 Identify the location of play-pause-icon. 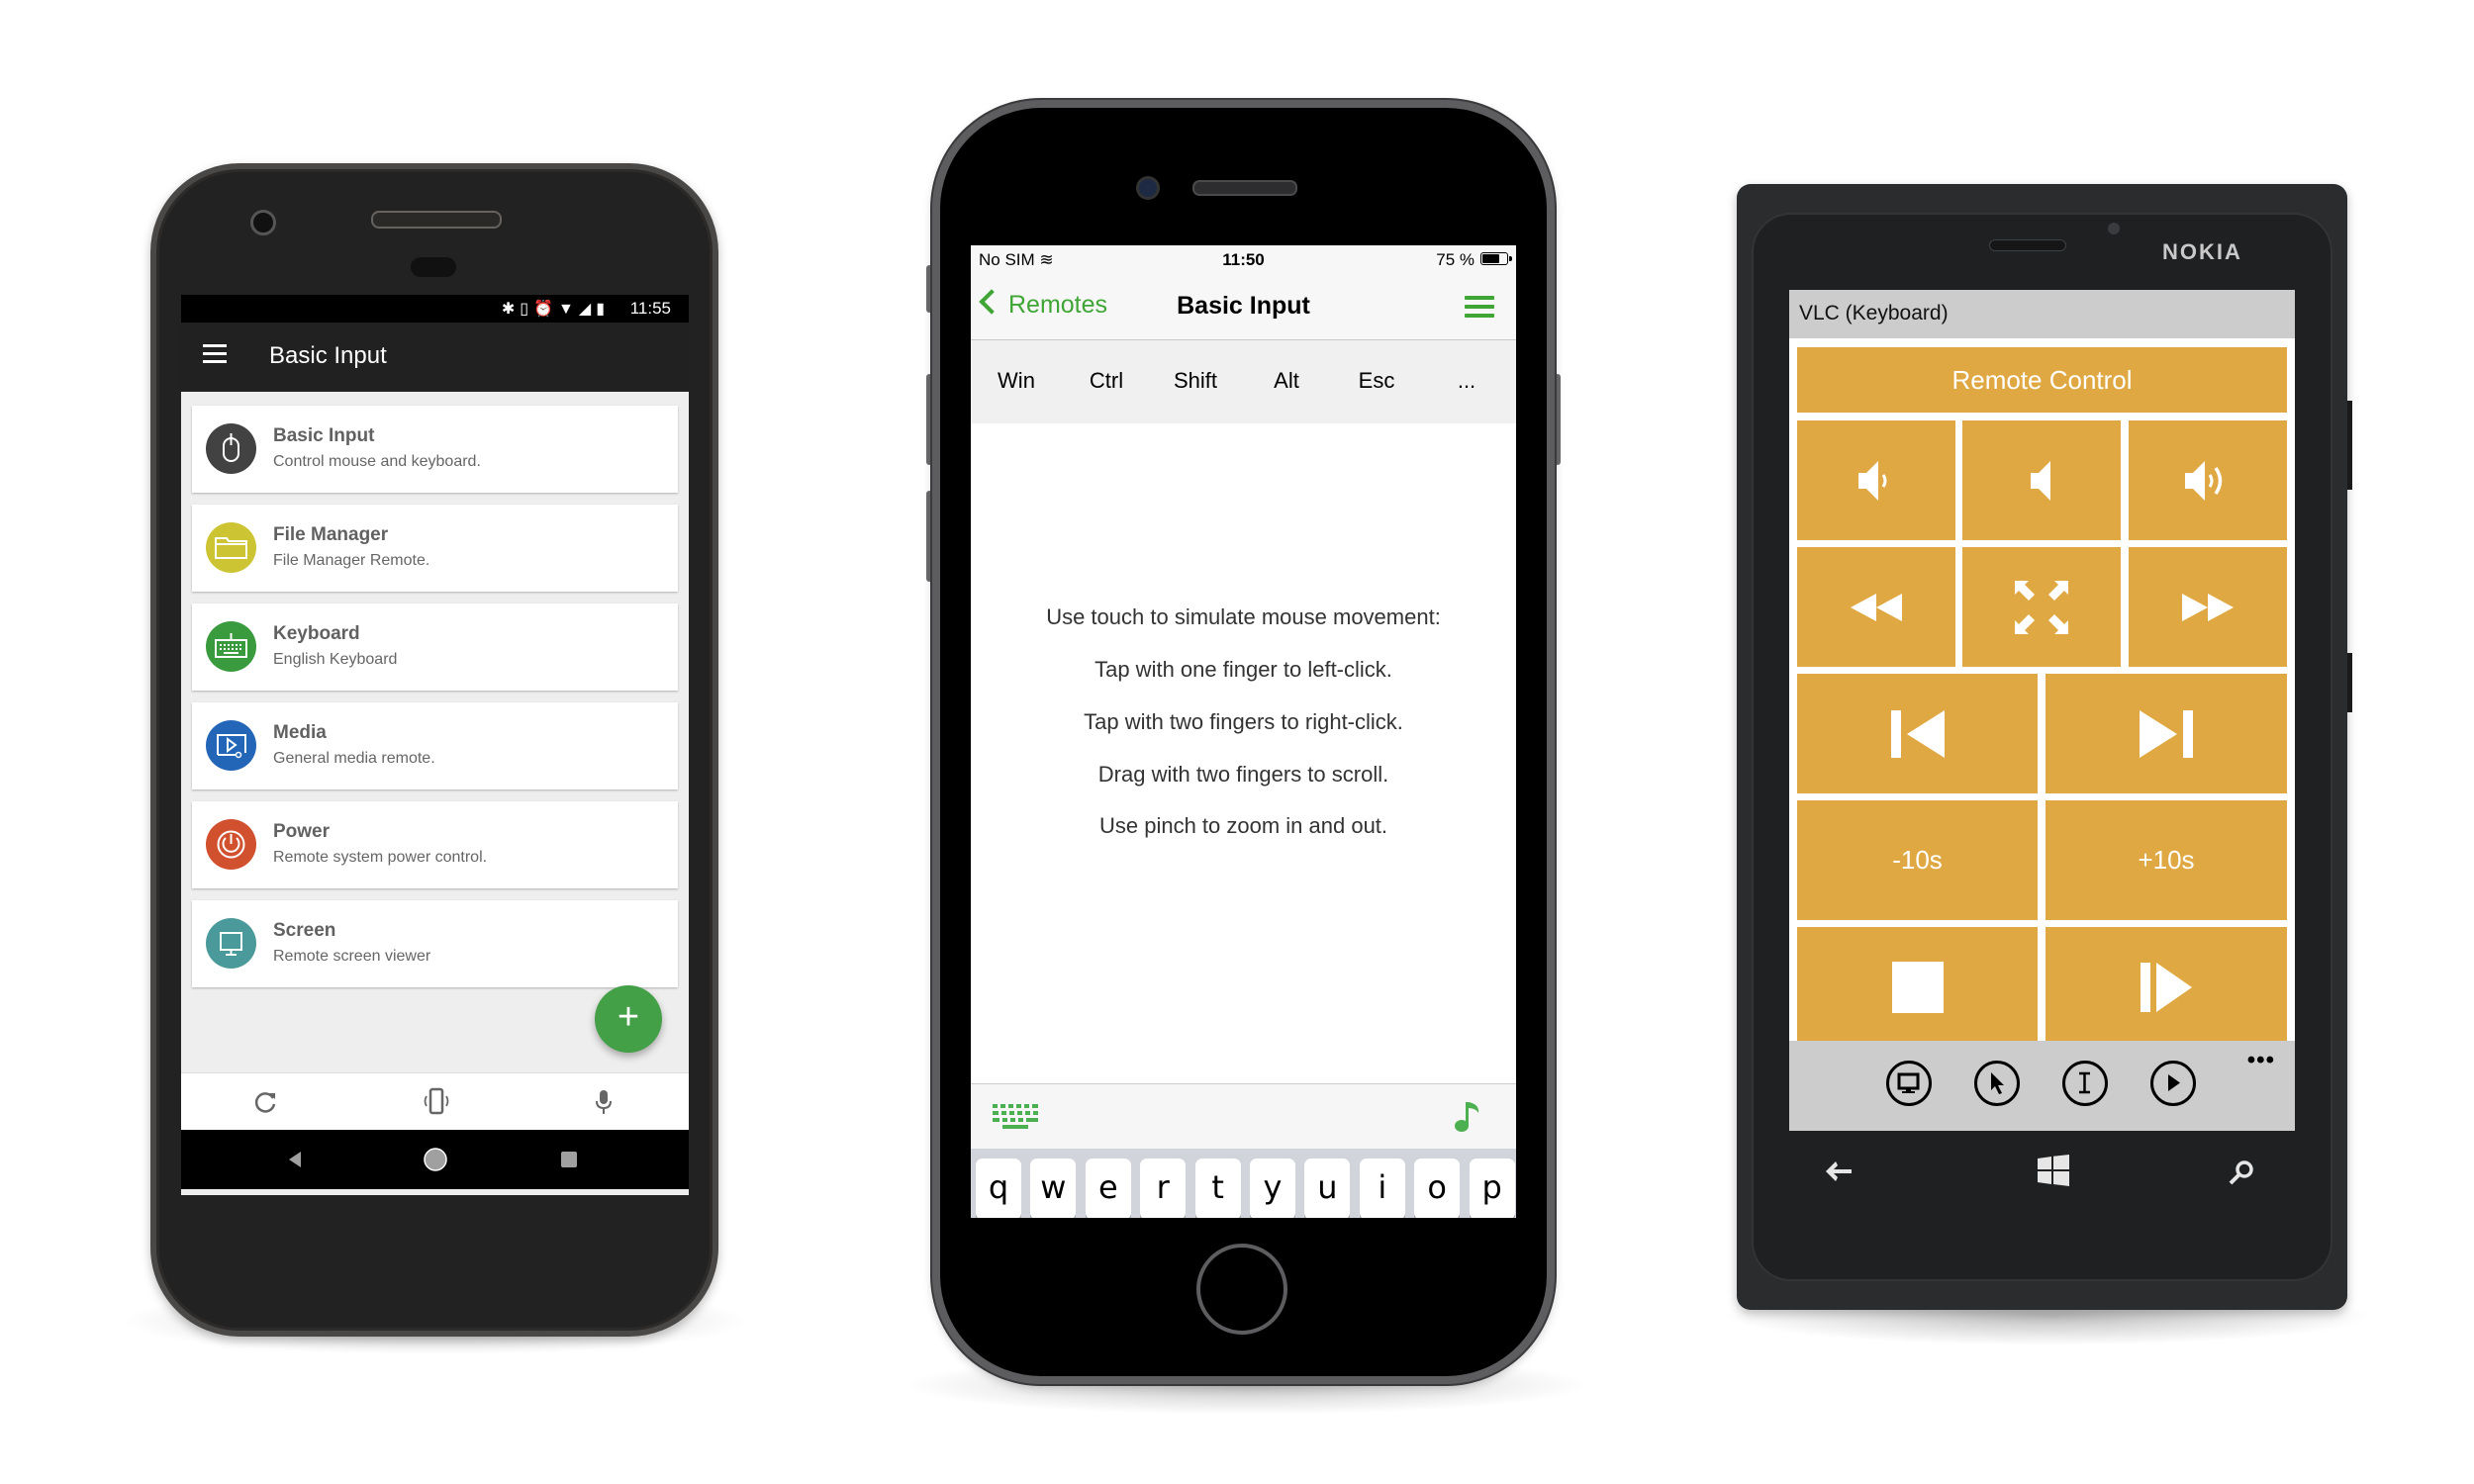
(2167, 987).